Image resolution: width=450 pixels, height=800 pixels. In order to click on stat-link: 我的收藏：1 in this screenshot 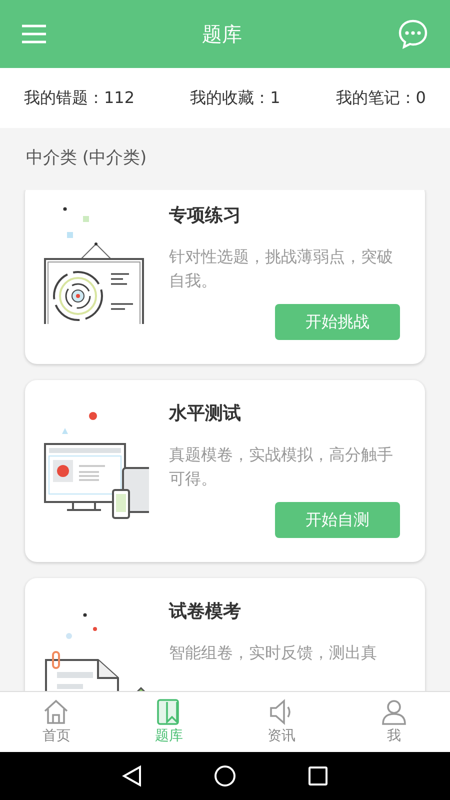, I will do `click(235, 98)`.